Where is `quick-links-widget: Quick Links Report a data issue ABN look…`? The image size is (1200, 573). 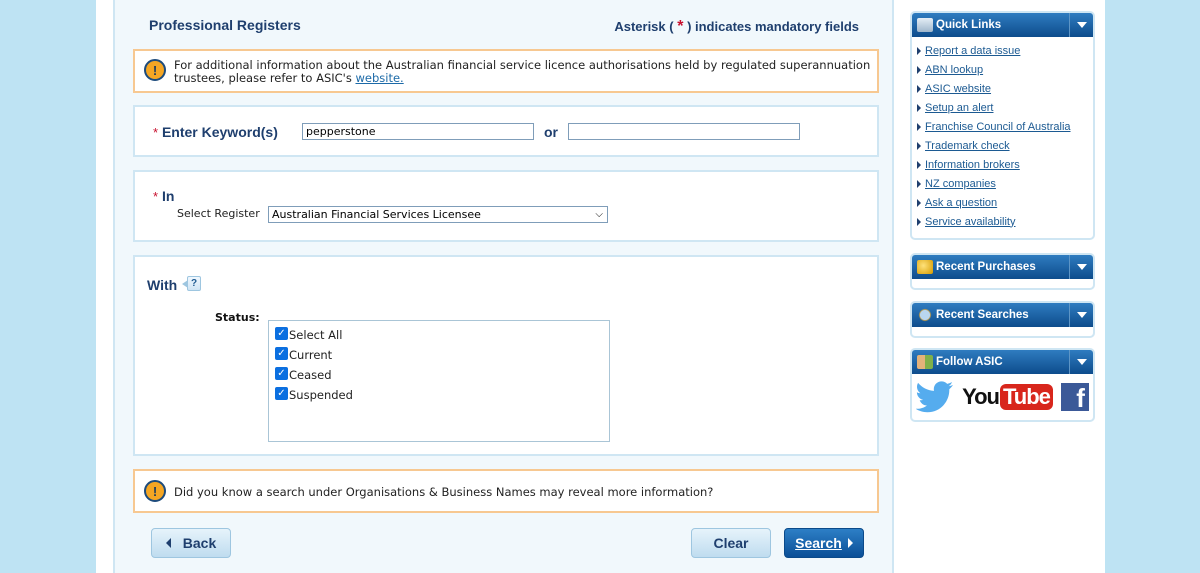 quick-links-widget: Quick Links Report a data issue ABN look… is located at coordinates (1002, 125).